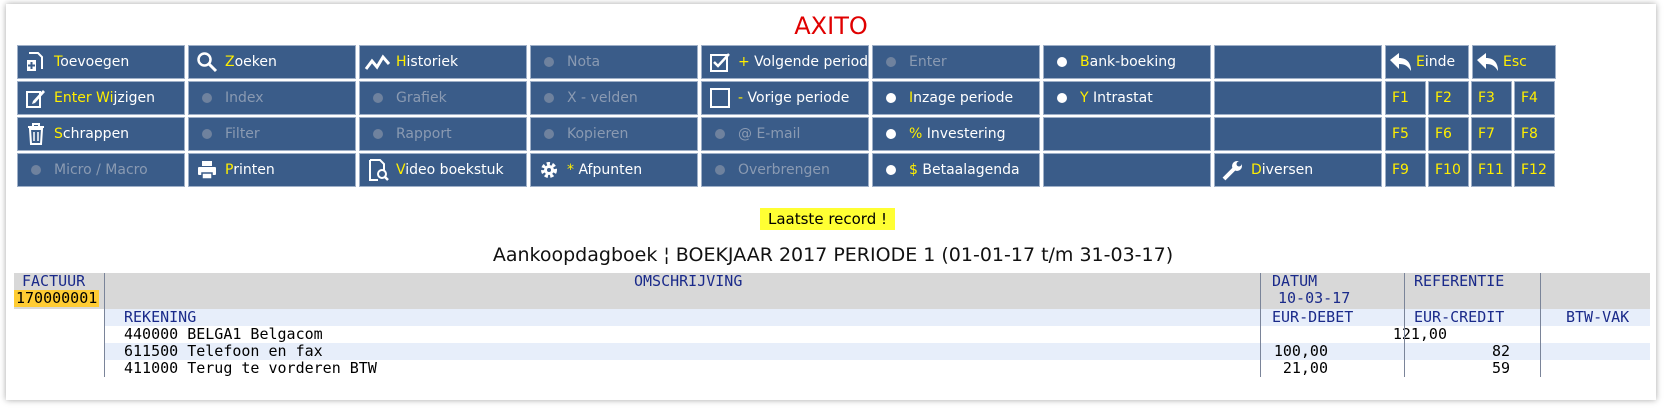  What do you see at coordinates (831, 26) in the screenshot?
I see `app-title: AXITO` at bounding box center [831, 26].